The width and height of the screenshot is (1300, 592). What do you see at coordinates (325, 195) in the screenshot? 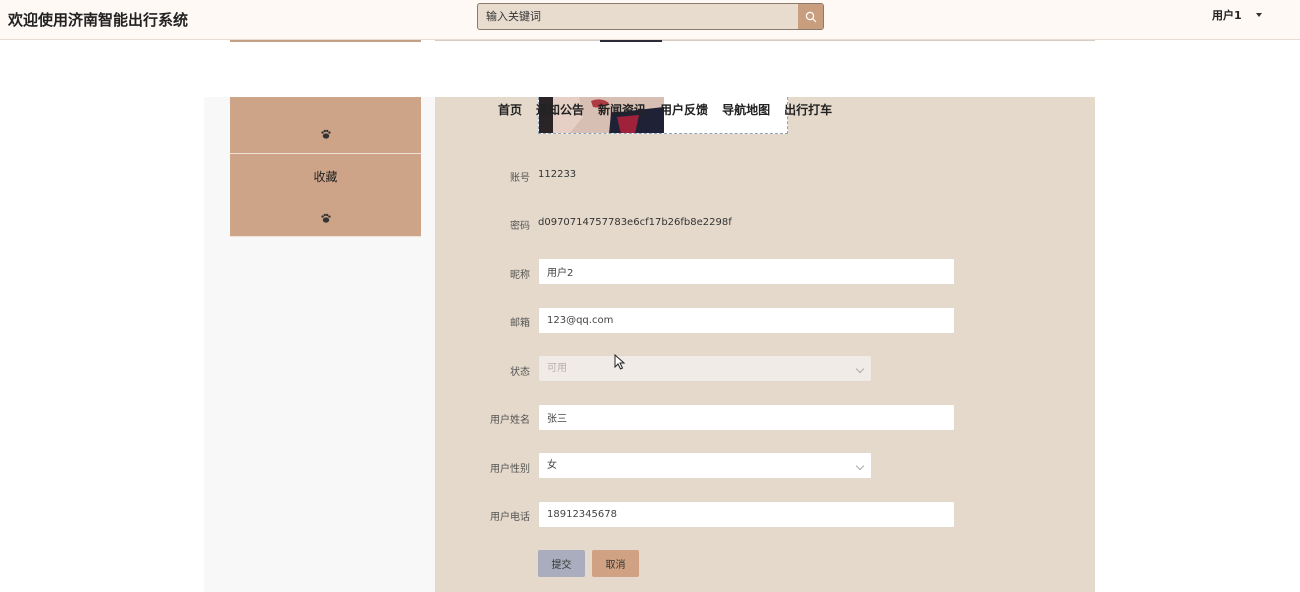
I see `sidebar-item-favorites: 收藏` at bounding box center [325, 195].